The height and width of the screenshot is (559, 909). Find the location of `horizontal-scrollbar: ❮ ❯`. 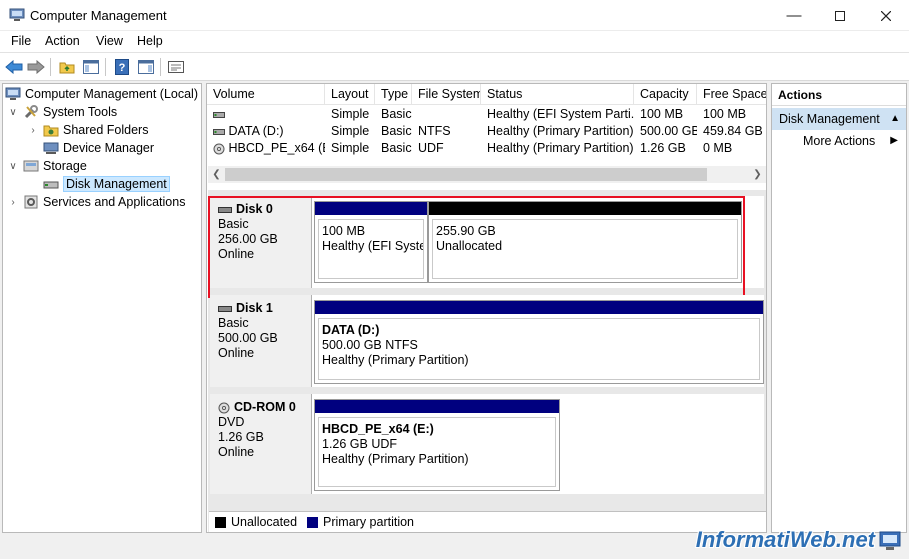

horizontal-scrollbar: ❮ ❯ is located at coordinates (487, 174).